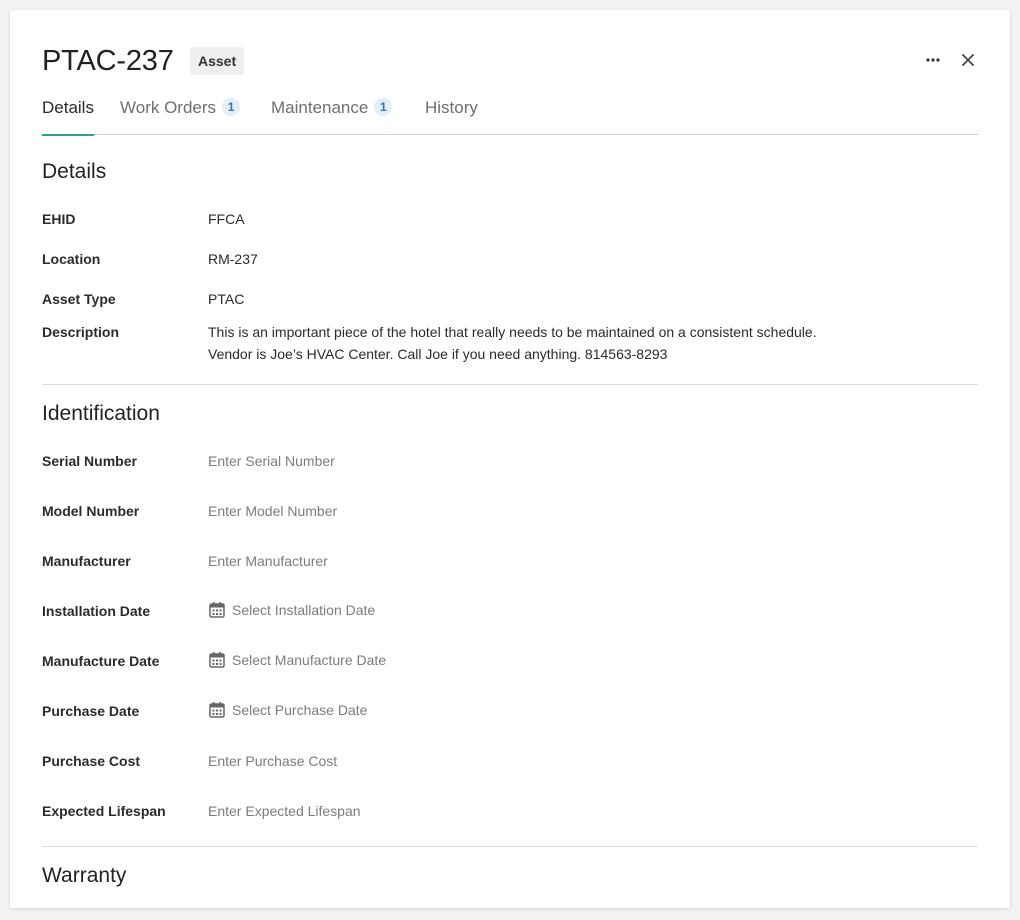 The height and width of the screenshot is (920, 1020). What do you see at coordinates (272, 511) in the screenshot?
I see `model-number-input: Enter Model Number` at bounding box center [272, 511].